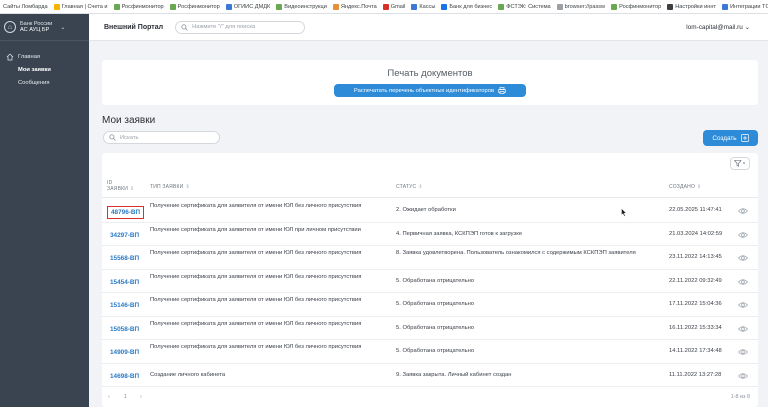 This screenshot has width=768, height=407. What do you see at coordinates (685, 187) in the screenshot?
I see `column-created: Создано ⇕` at bounding box center [685, 187].